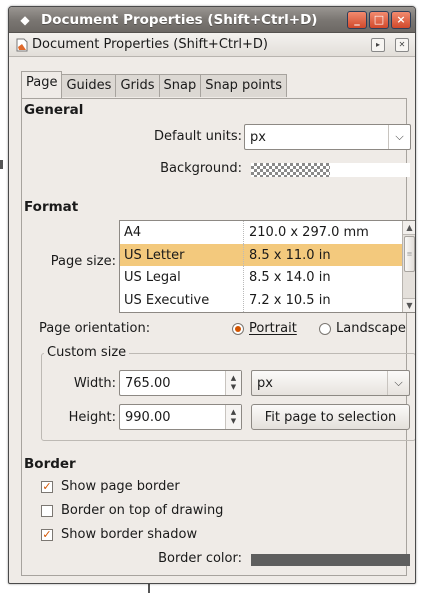 This screenshot has height=593, width=423. I want to click on height-spinbox: 990.00 ▲ ▼, so click(180, 417).